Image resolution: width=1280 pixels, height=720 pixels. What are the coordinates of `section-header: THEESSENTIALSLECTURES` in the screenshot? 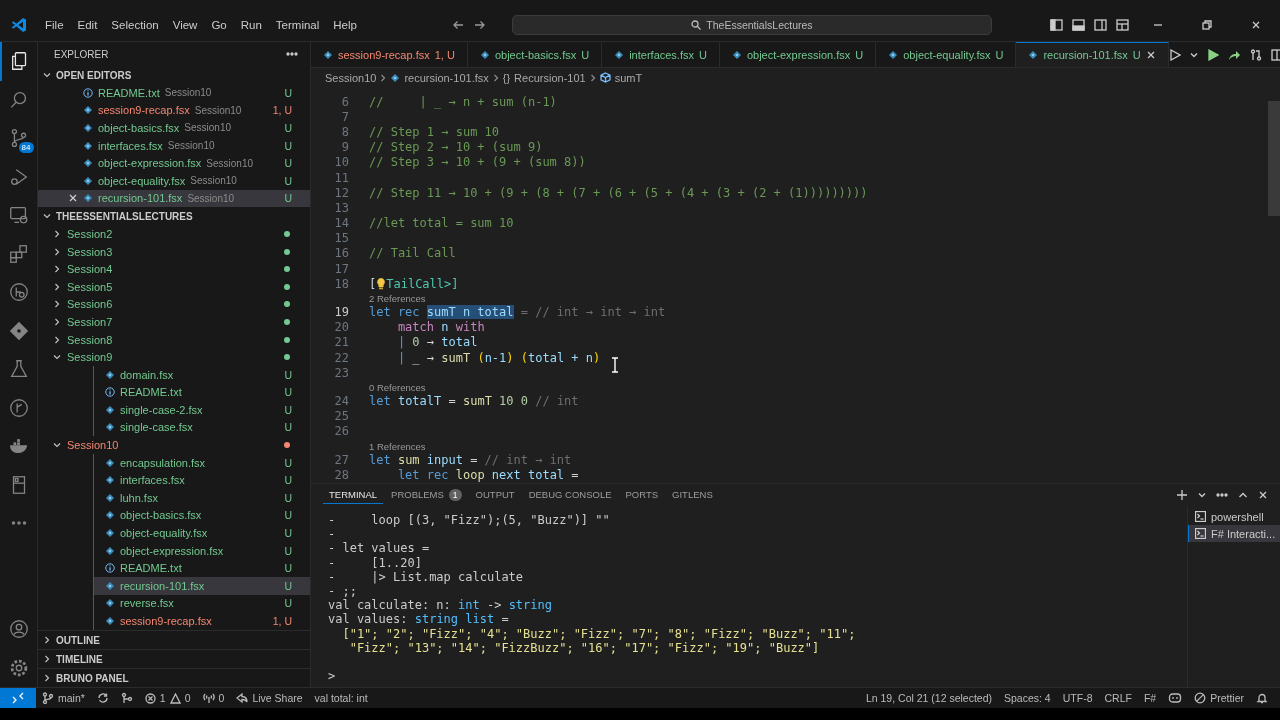 It's located at (174, 216).